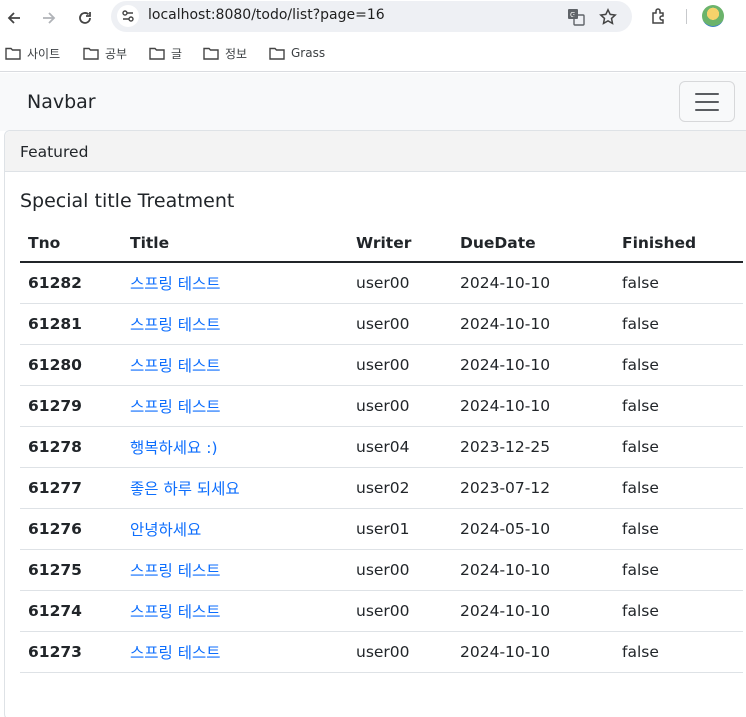 The width and height of the screenshot is (746, 717). I want to click on table-row: 61275 스프링 테스트 user00 2024-10-10 false, so click(381, 570).